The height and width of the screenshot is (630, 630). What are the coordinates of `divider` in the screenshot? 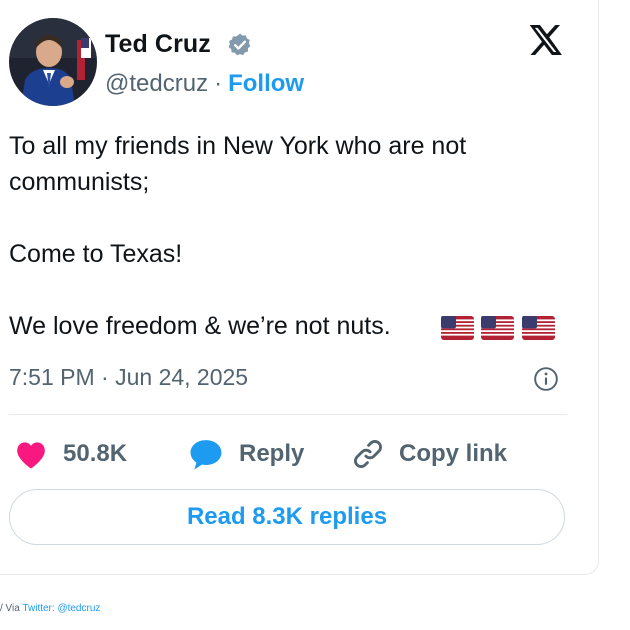 It's located at (288, 414).